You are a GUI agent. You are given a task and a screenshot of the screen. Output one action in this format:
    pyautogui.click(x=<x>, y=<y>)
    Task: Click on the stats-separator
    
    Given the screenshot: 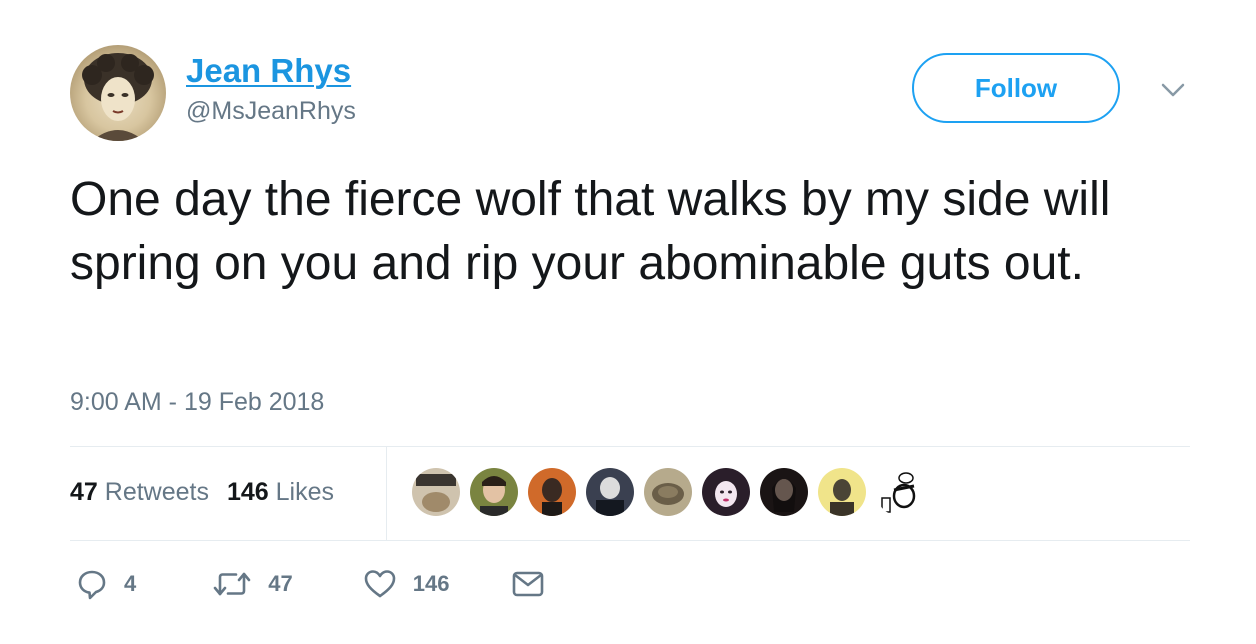 What is the action you would take?
    pyautogui.click(x=386, y=493)
    